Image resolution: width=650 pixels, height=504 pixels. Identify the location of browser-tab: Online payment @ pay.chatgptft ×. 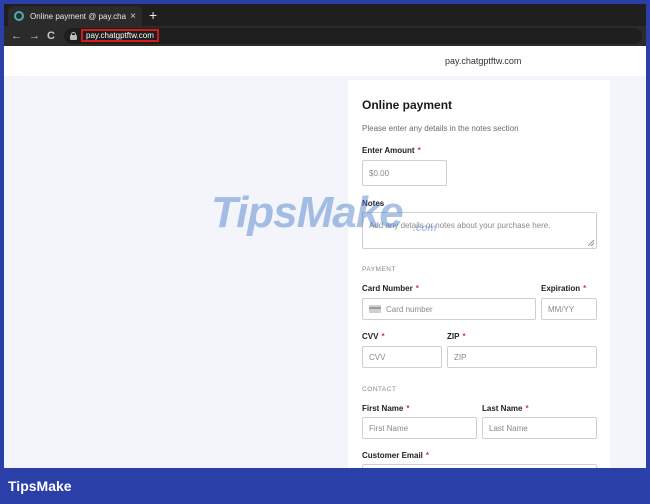
(75, 16).